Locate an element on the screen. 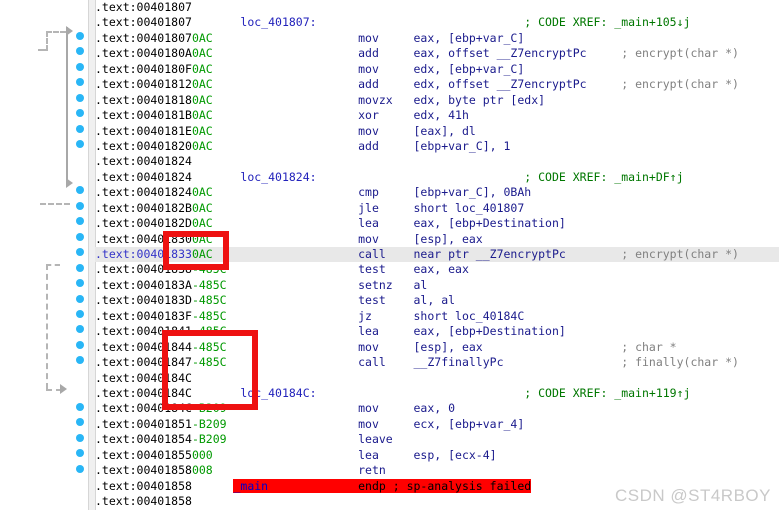 This screenshot has height=510, width=779. instruction-operands: edx, [ebp+var_C] is located at coordinates (469, 69).